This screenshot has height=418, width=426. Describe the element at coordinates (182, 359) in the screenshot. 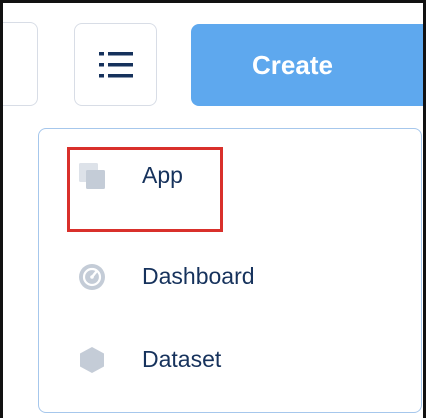

I see `menu-item-label: Dataset` at that location.